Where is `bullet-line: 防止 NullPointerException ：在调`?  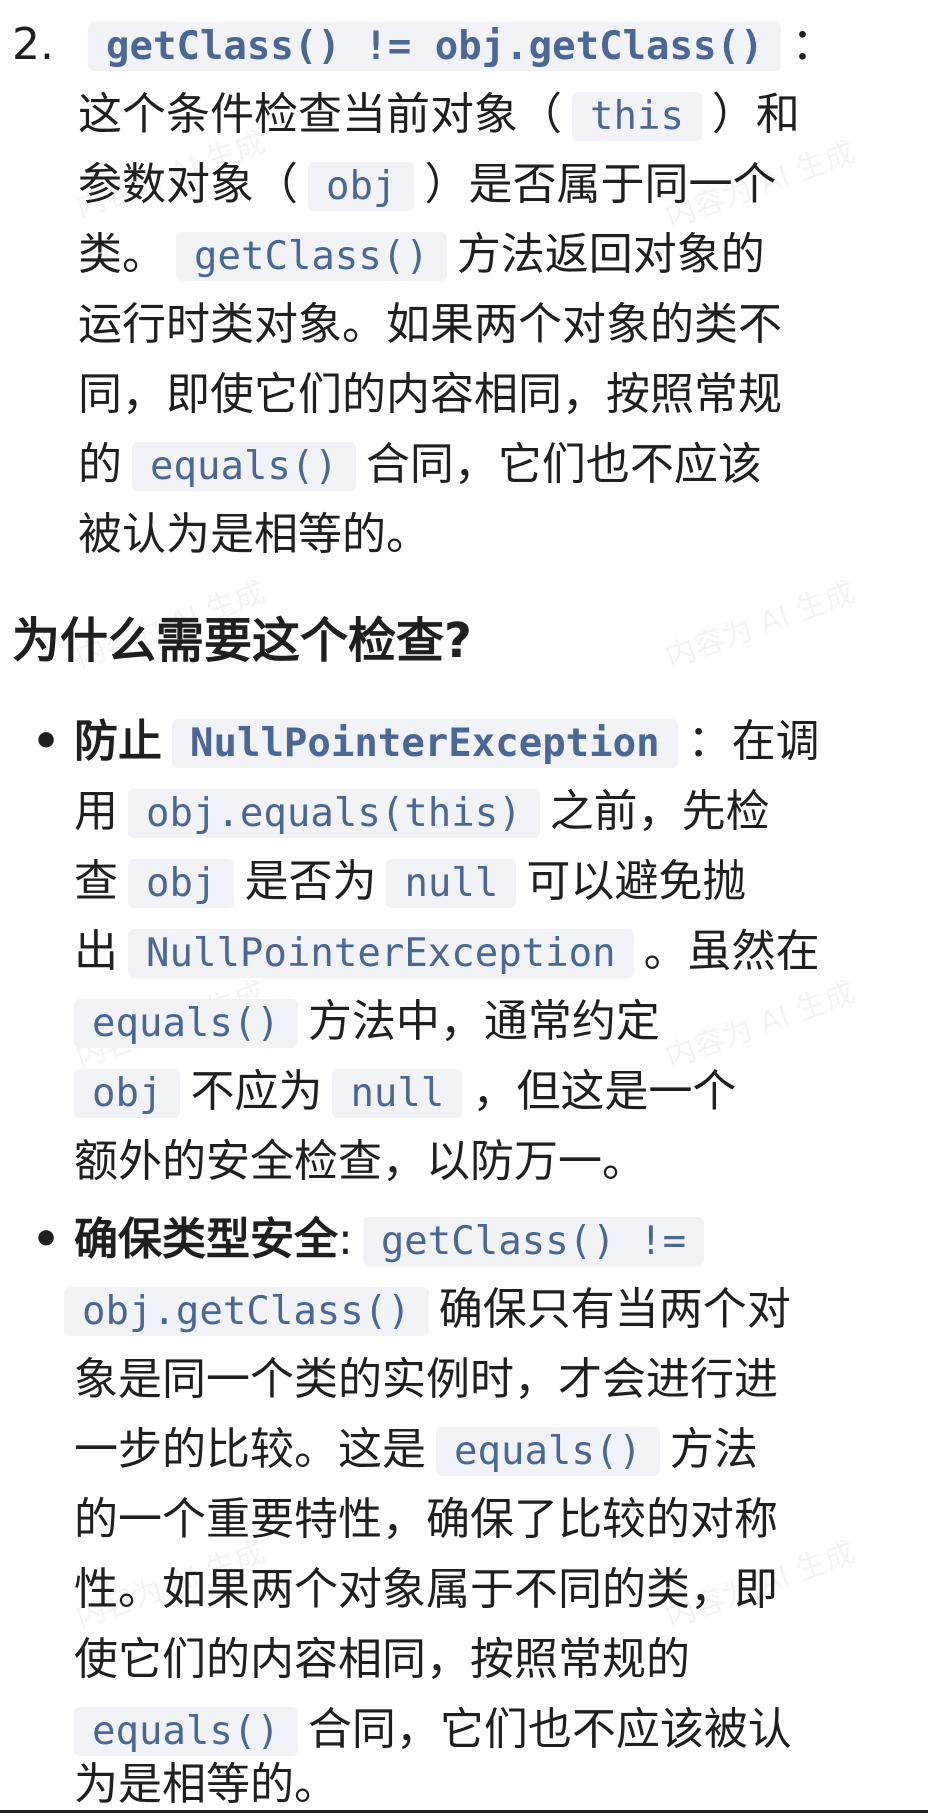 bullet-line: 防止 NullPointerException ：在调 is located at coordinates (447, 742).